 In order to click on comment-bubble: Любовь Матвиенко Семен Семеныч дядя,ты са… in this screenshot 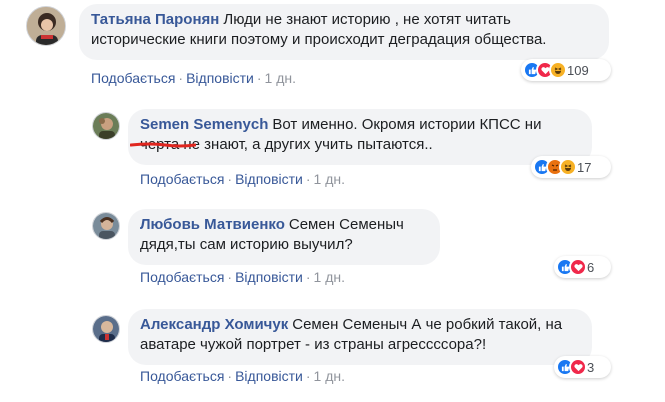, I will do `click(284, 237)`.